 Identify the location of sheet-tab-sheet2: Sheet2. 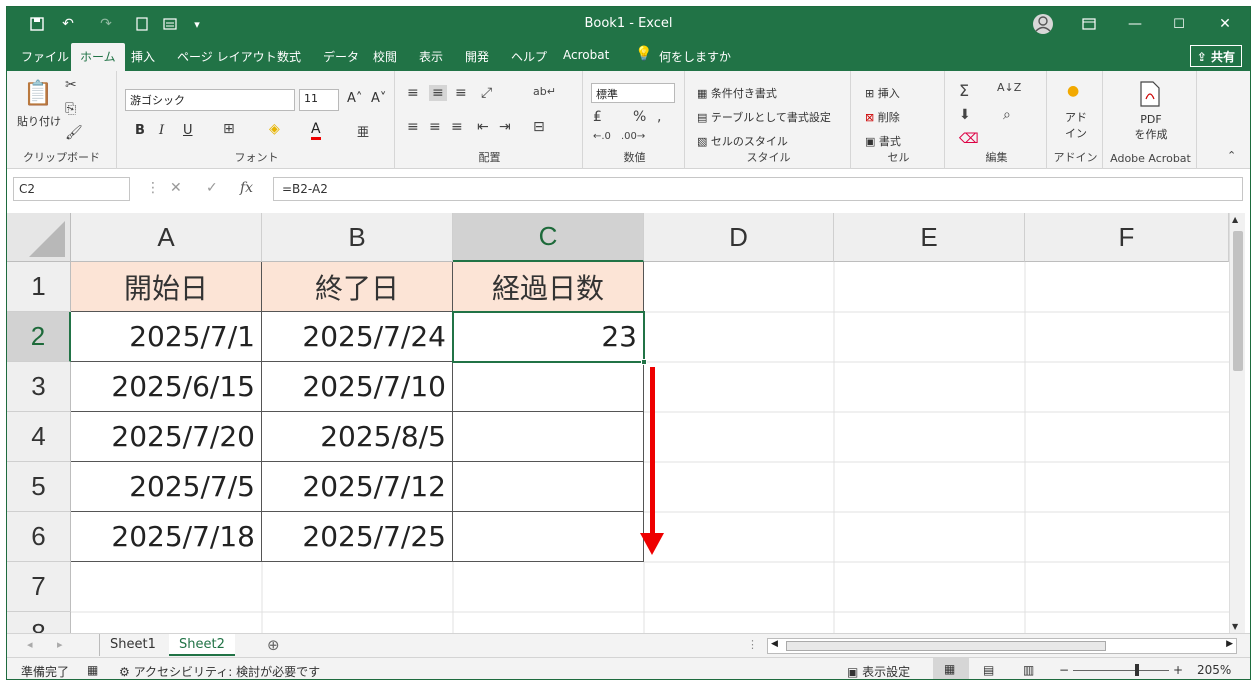
(202, 645).